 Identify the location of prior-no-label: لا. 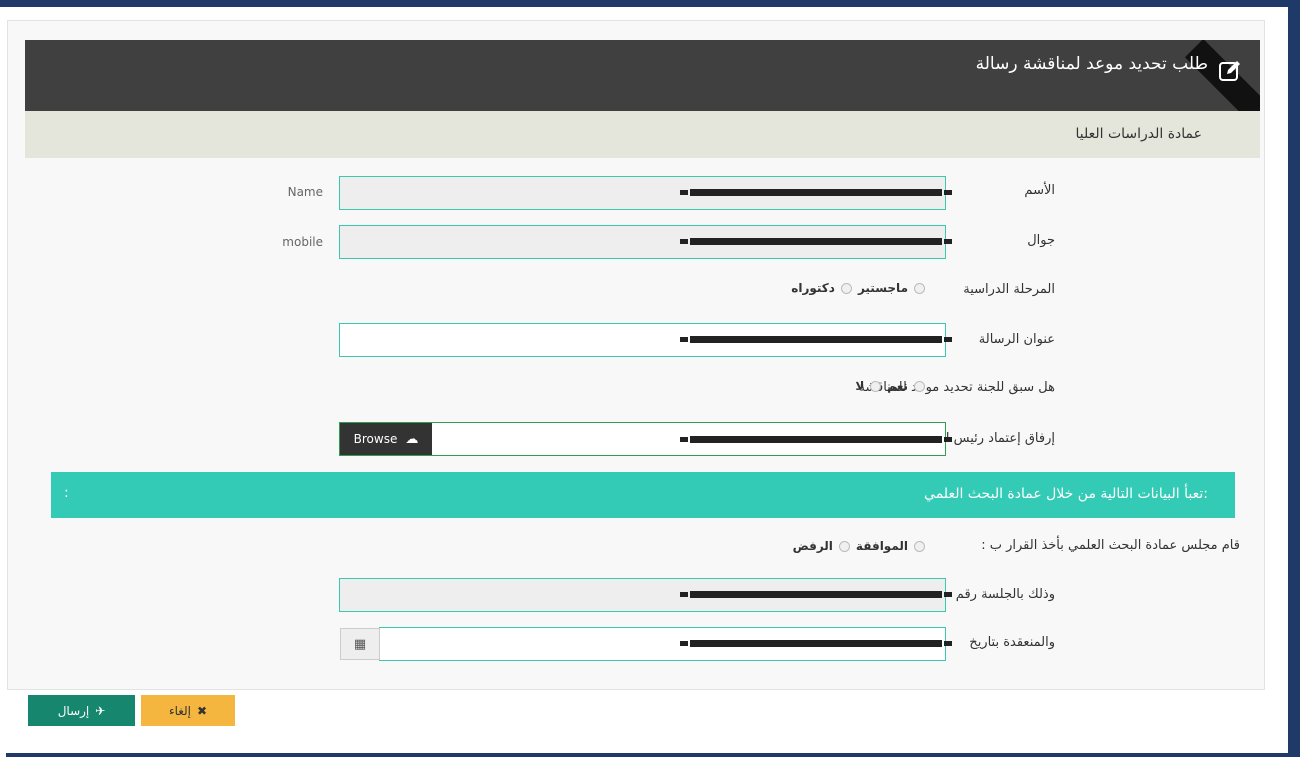
(860, 386).